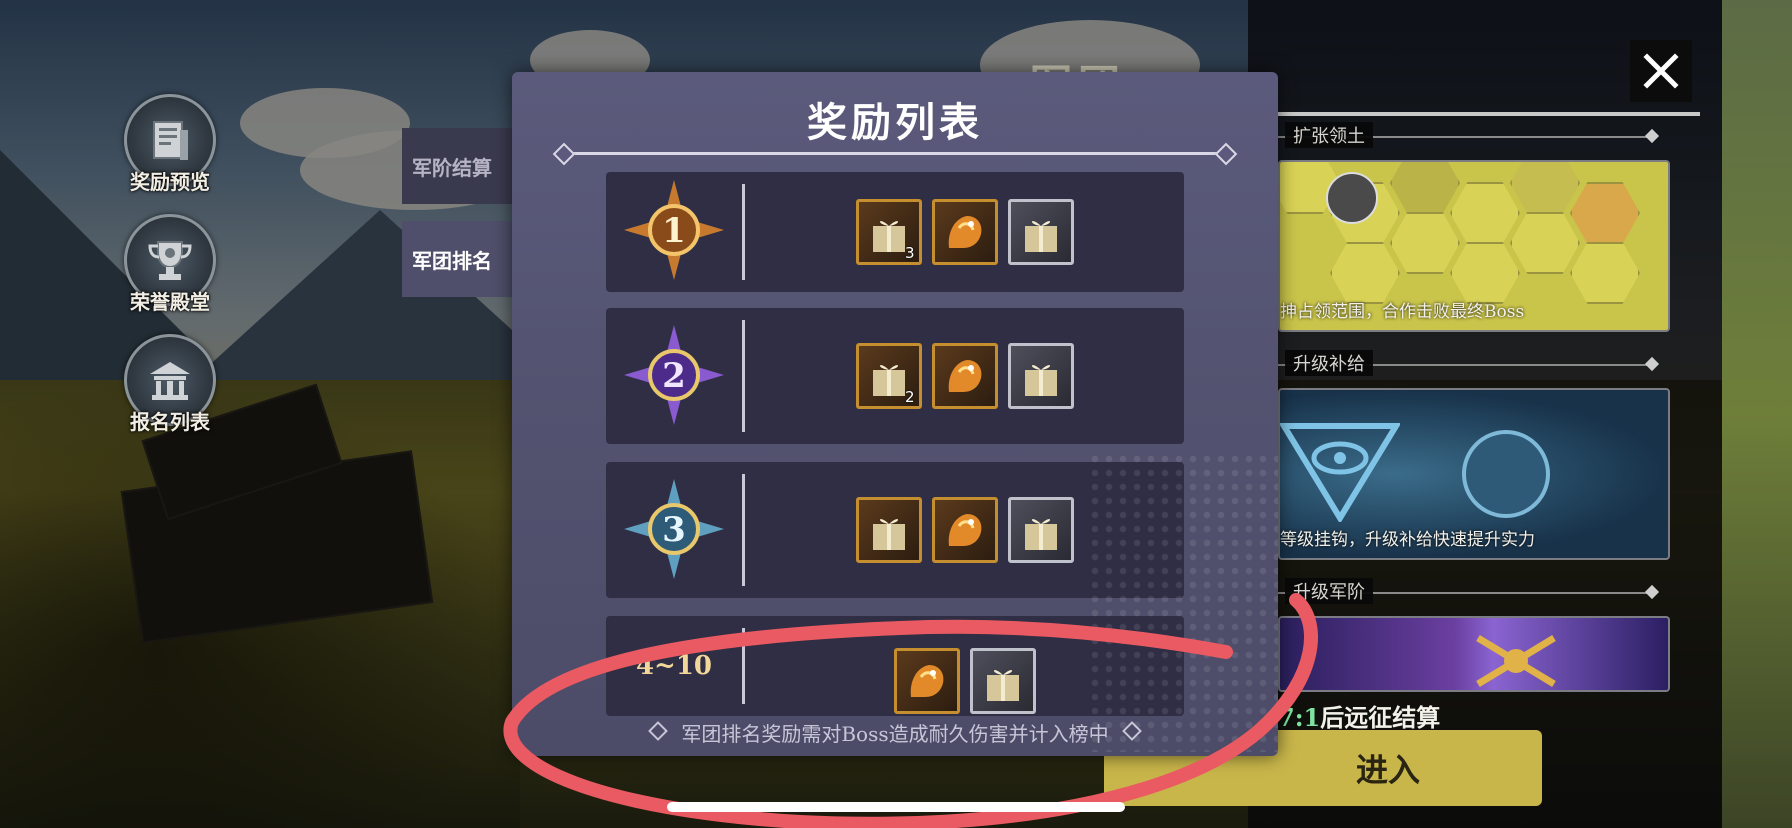 The width and height of the screenshot is (1792, 828). I want to click on close-button, so click(1661, 71).